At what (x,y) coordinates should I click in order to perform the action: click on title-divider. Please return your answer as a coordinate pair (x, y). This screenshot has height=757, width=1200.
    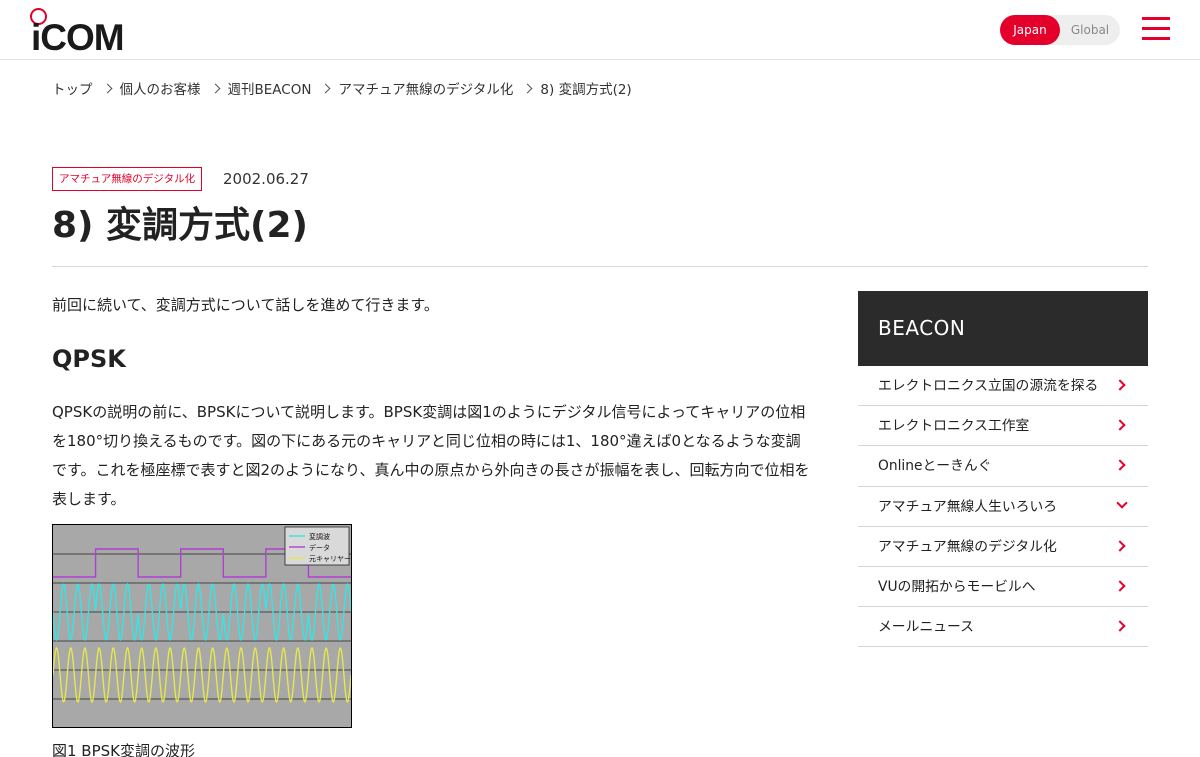
    Looking at the image, I should click on (600, 266).